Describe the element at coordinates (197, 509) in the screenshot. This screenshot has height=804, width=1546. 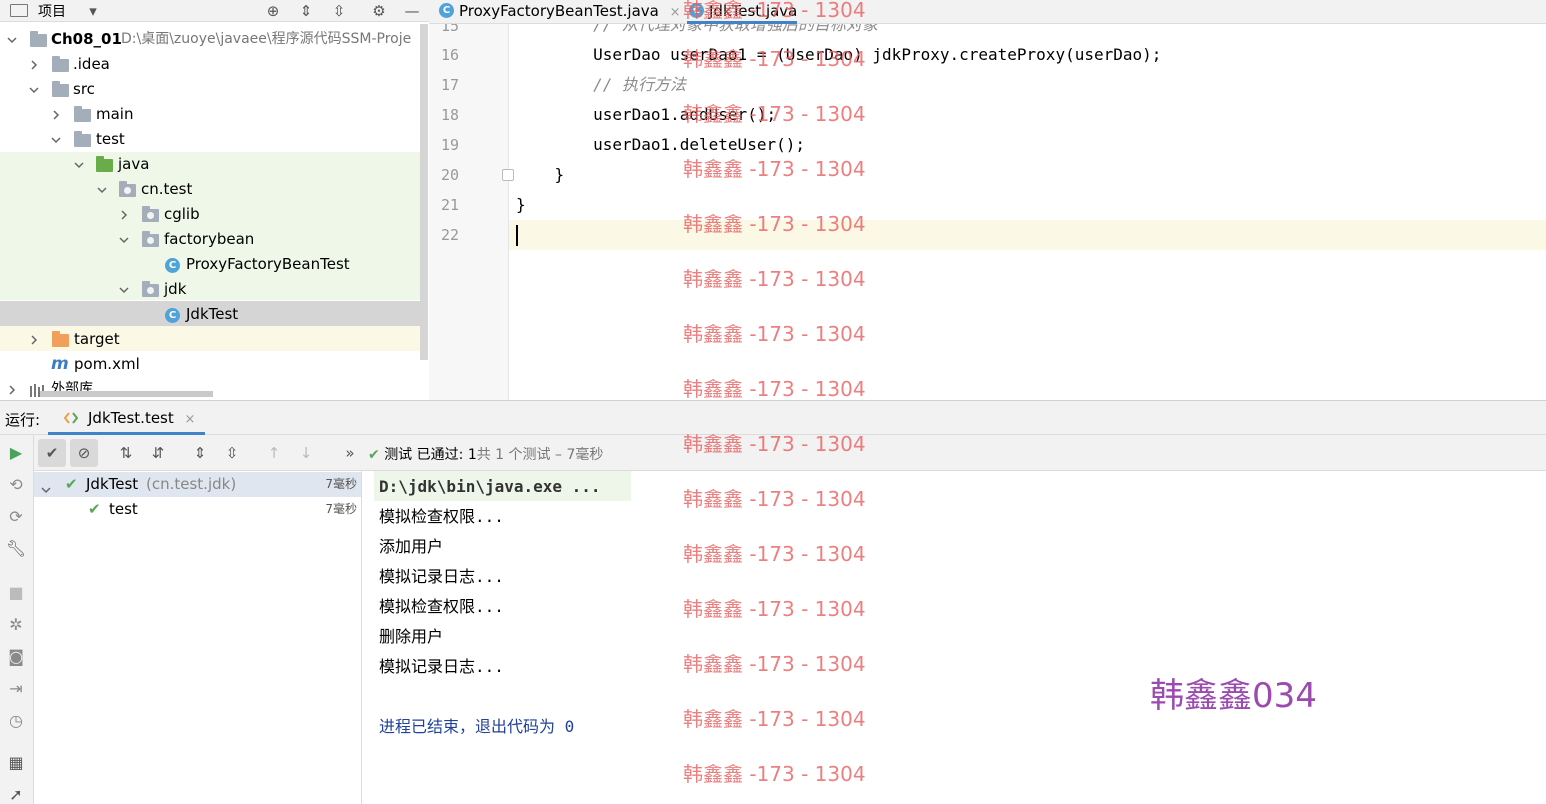
I see `test-case-row: ✔ test 7毫秒` at that location.